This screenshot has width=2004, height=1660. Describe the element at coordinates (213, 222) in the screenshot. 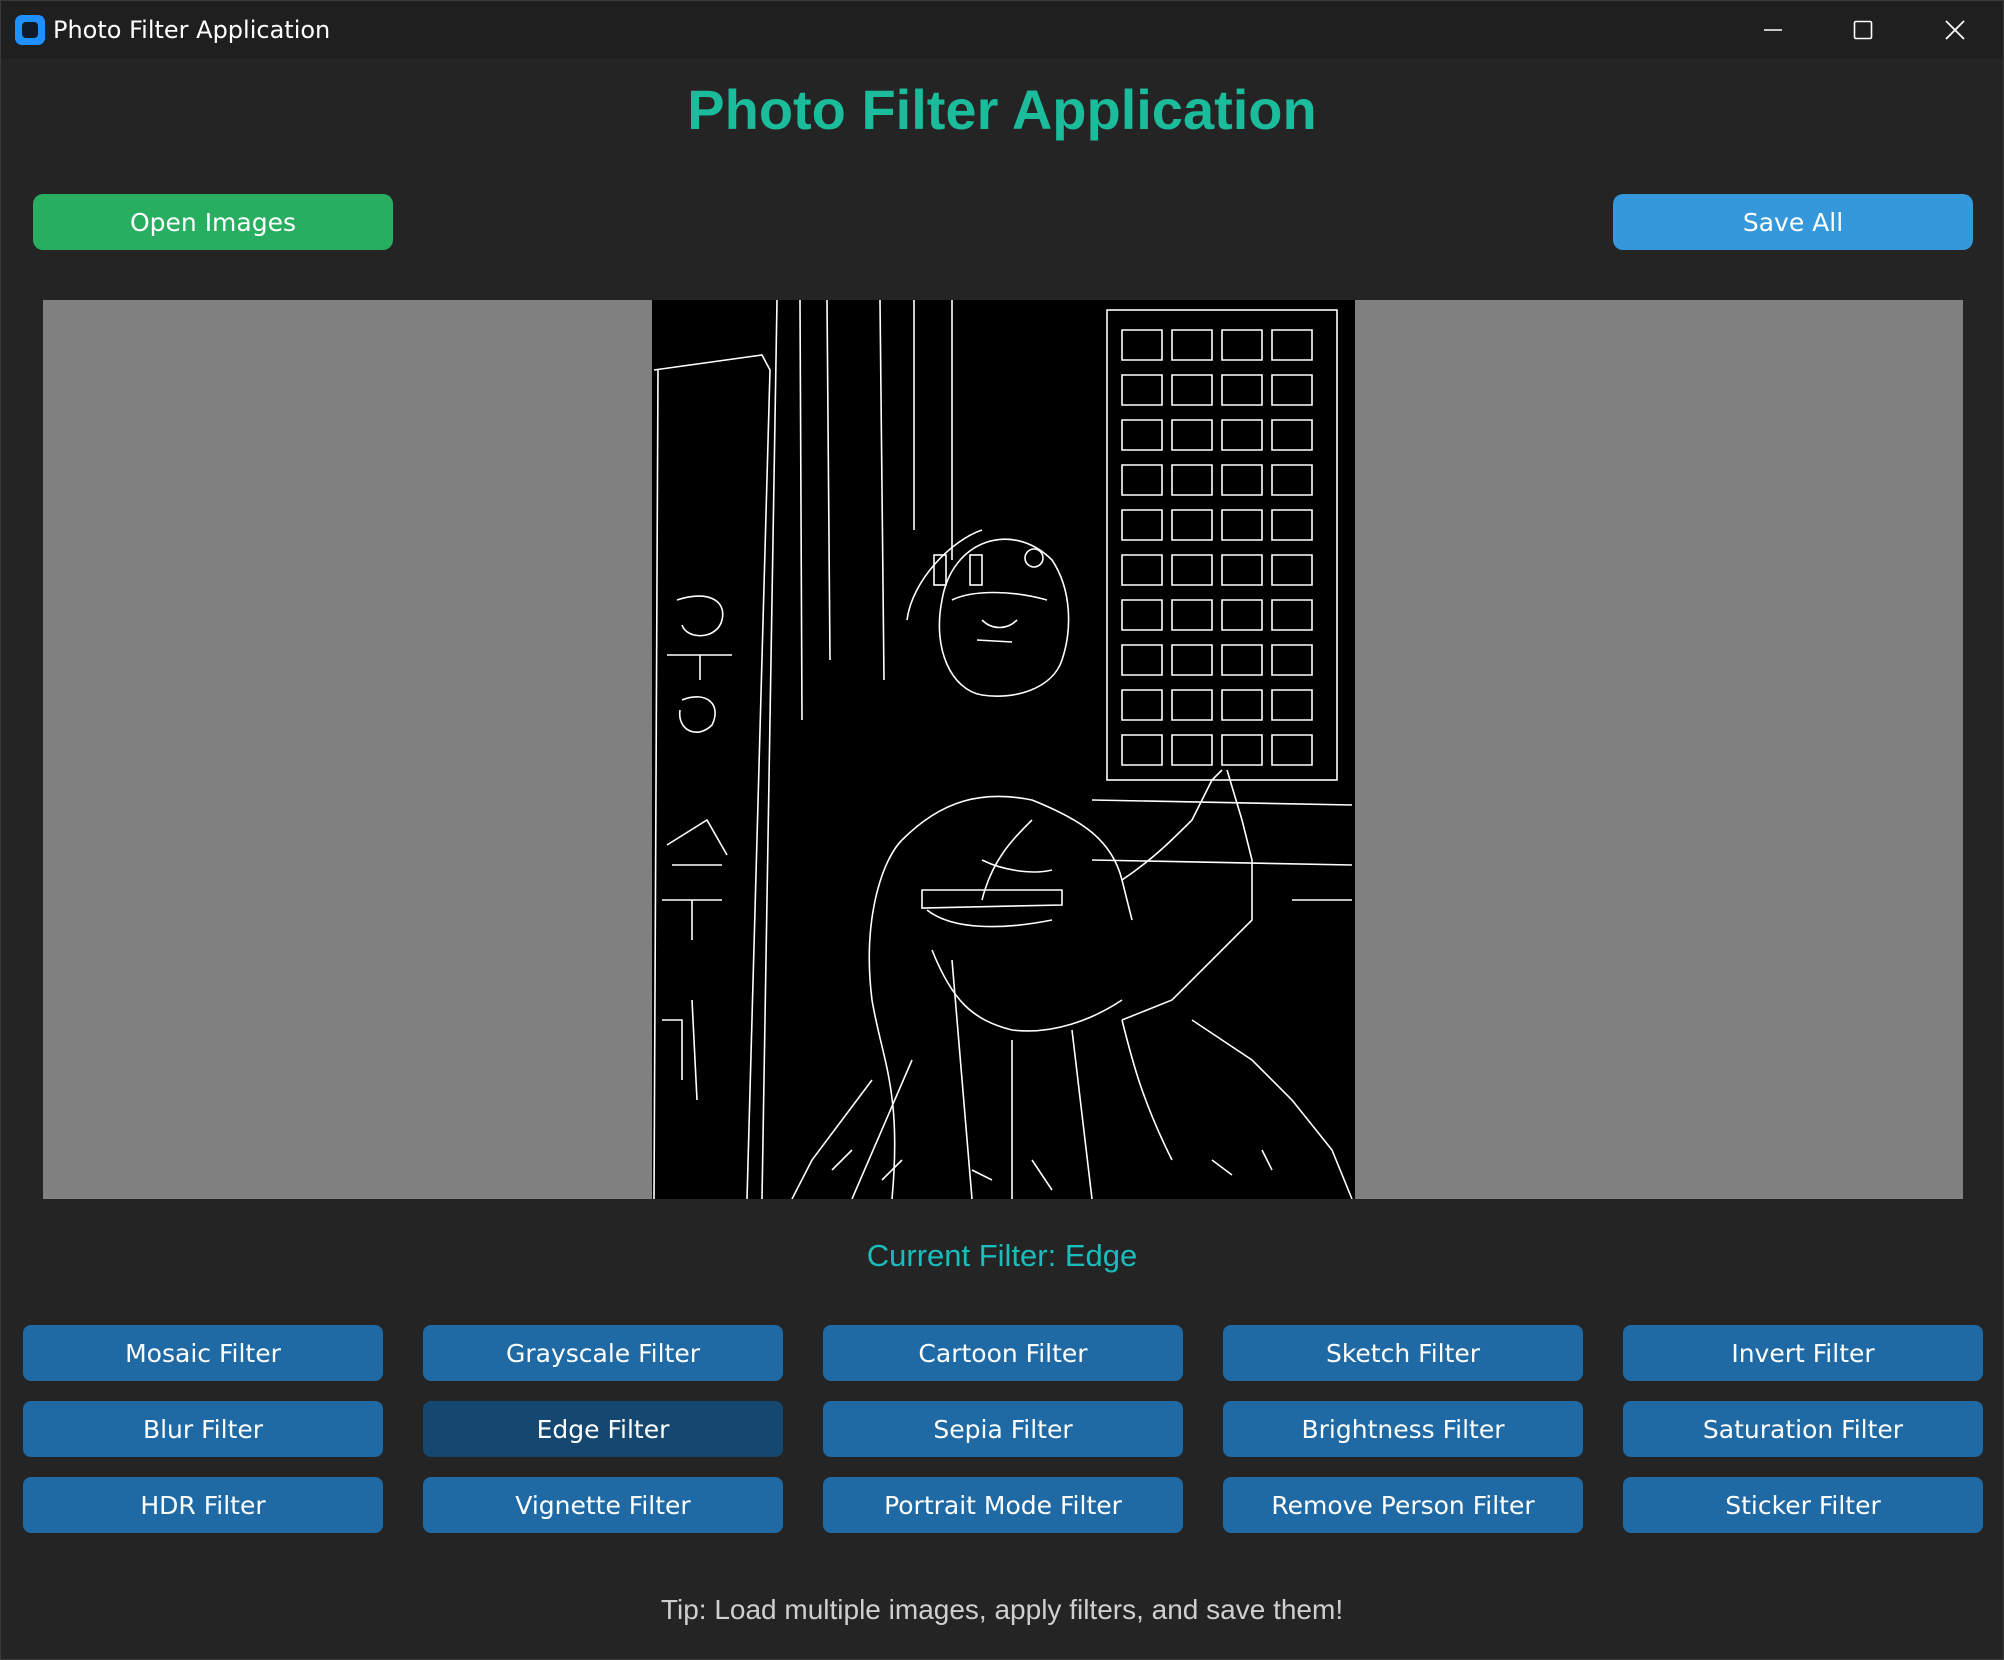

I see `open-images-button: Open Images` at that location.